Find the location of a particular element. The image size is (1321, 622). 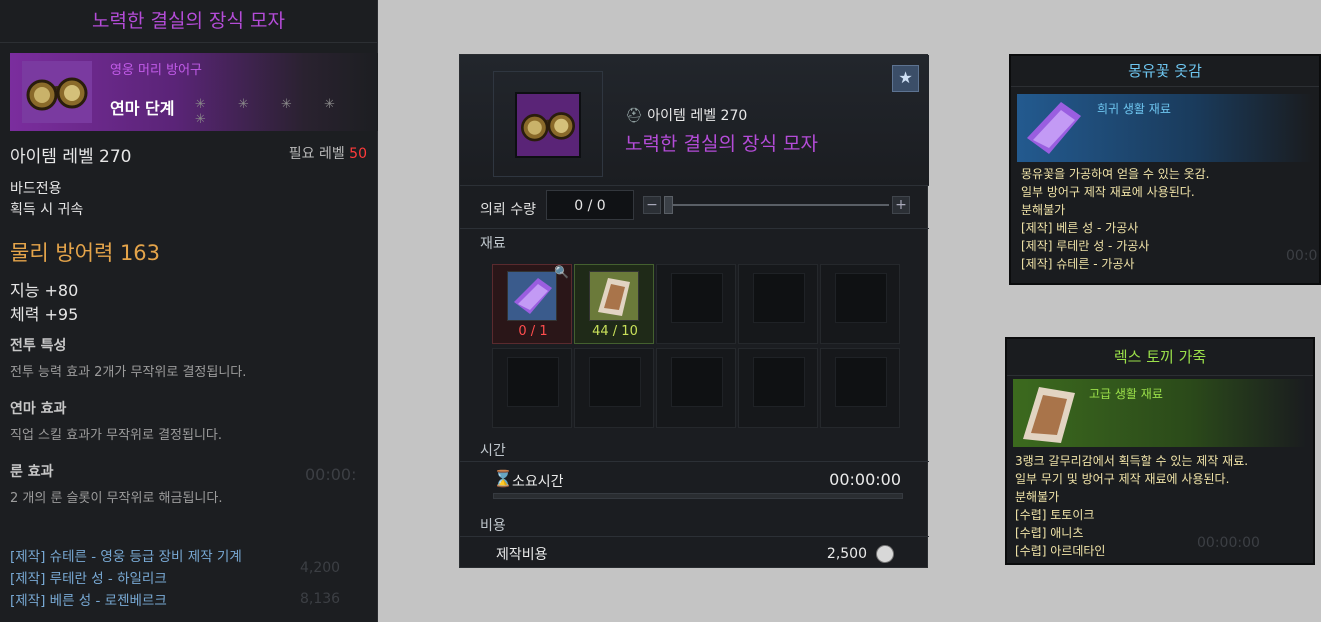

rune-desc: 2 개의 룬 슬롯이 무작위로 해금됩니다. is located at coordinates (116, 498).